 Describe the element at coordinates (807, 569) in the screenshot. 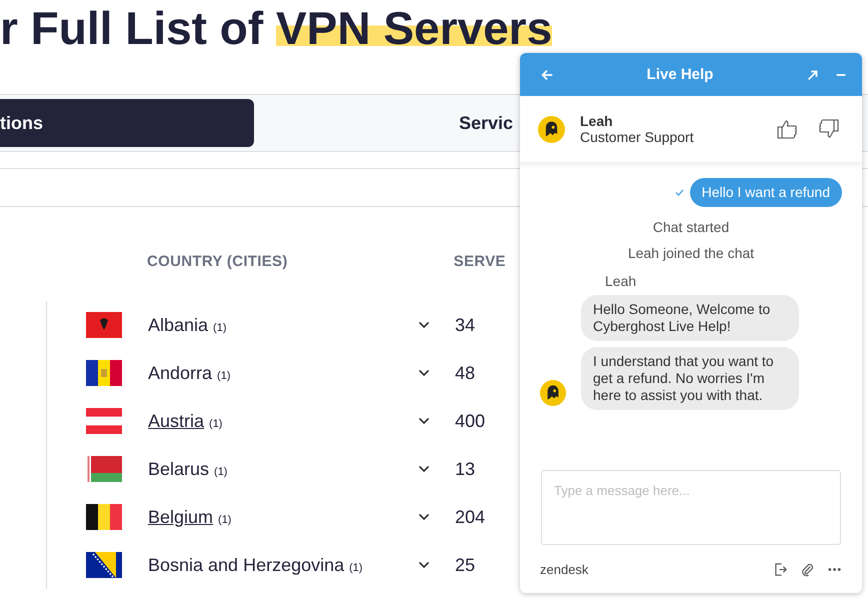

I see `attachment-icon` at that location.